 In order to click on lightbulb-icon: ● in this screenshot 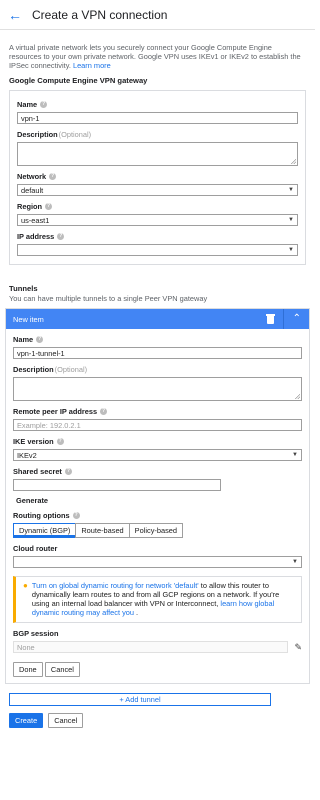, I will do `click(25, 585)`.